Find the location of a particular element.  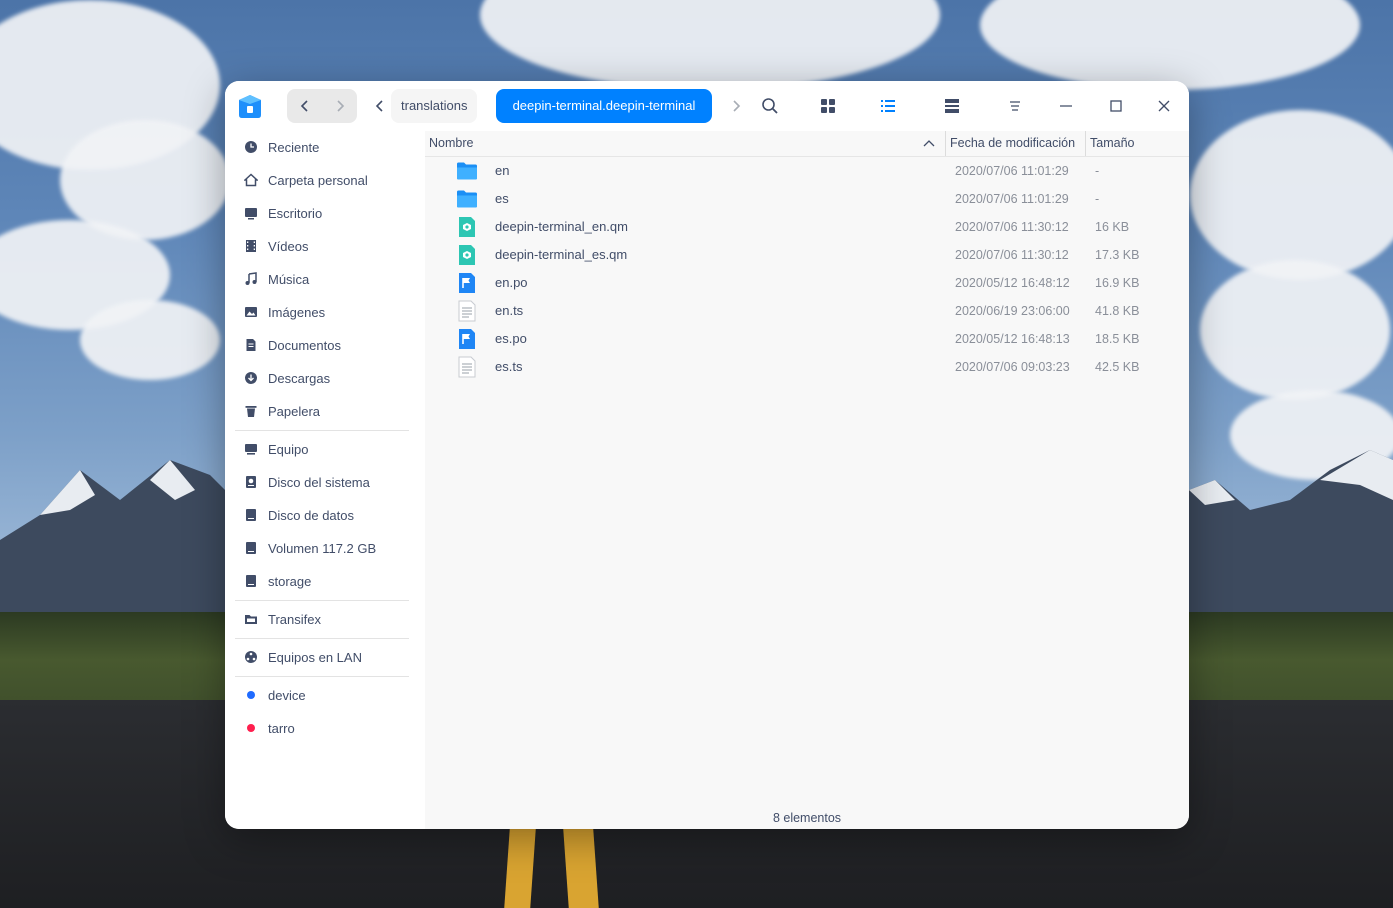

back-button is located at coordinates (304, 106).